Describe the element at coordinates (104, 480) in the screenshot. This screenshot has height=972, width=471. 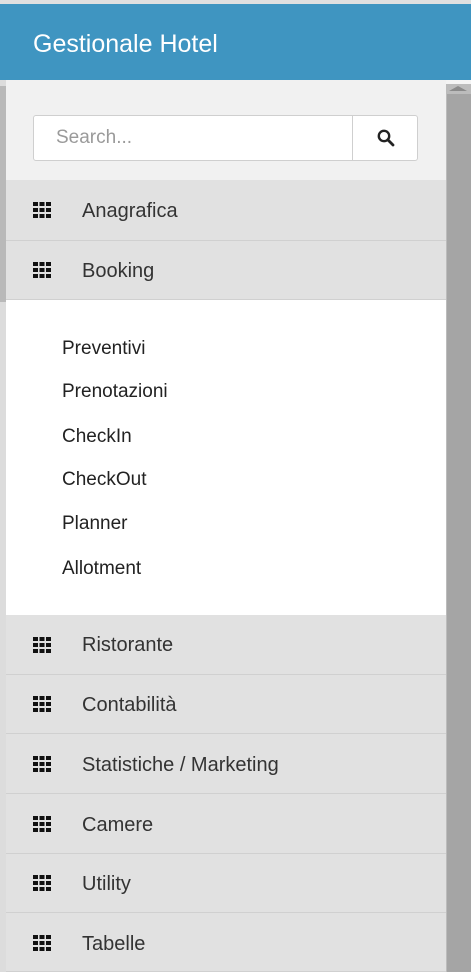
I see `submenu-item-checkout: CheckOut` at that location.